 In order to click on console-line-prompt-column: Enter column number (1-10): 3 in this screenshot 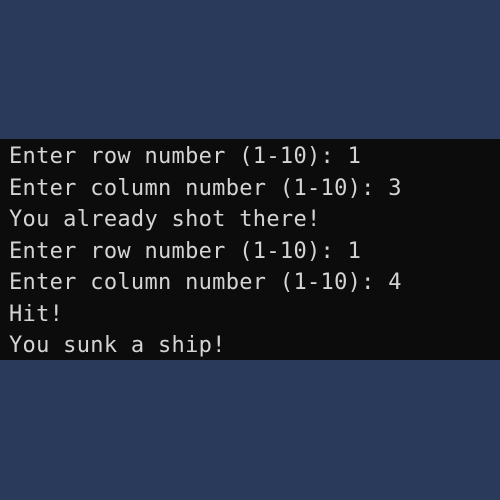, I will do `click(205, 188)`.